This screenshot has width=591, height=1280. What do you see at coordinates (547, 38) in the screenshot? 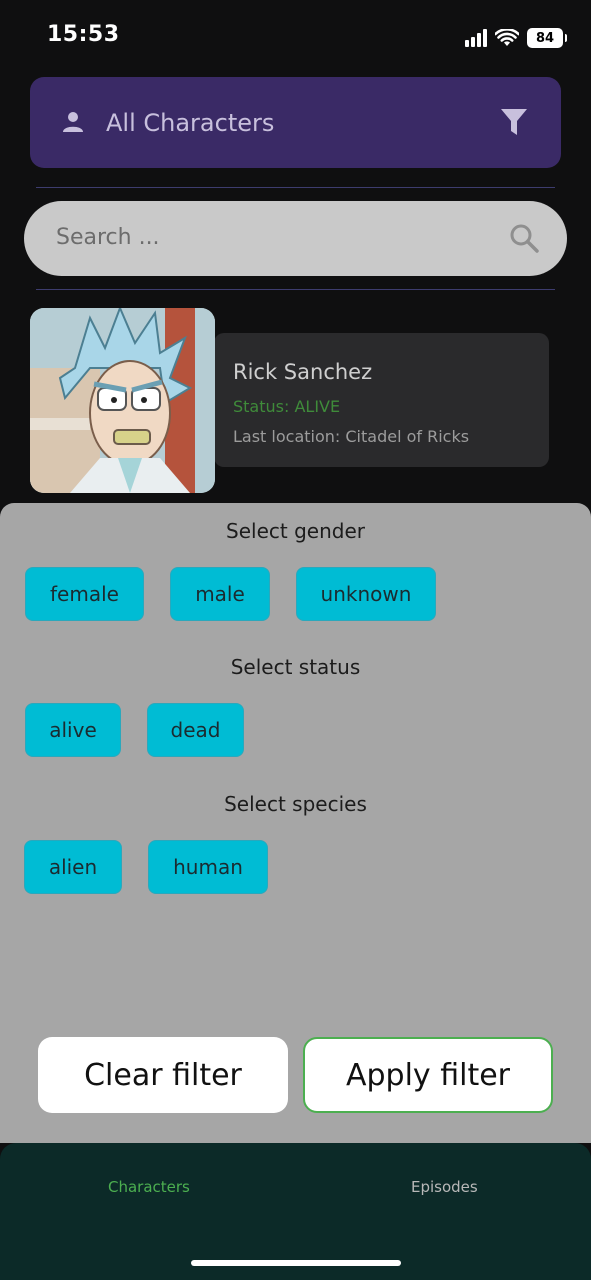
I see `battery-indicator: 84` at bounding box center [547, 38].